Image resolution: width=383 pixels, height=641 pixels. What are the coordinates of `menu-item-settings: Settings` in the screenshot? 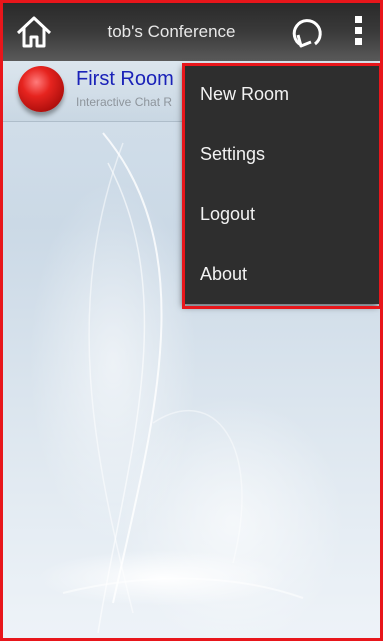 It's located at (282, 154).